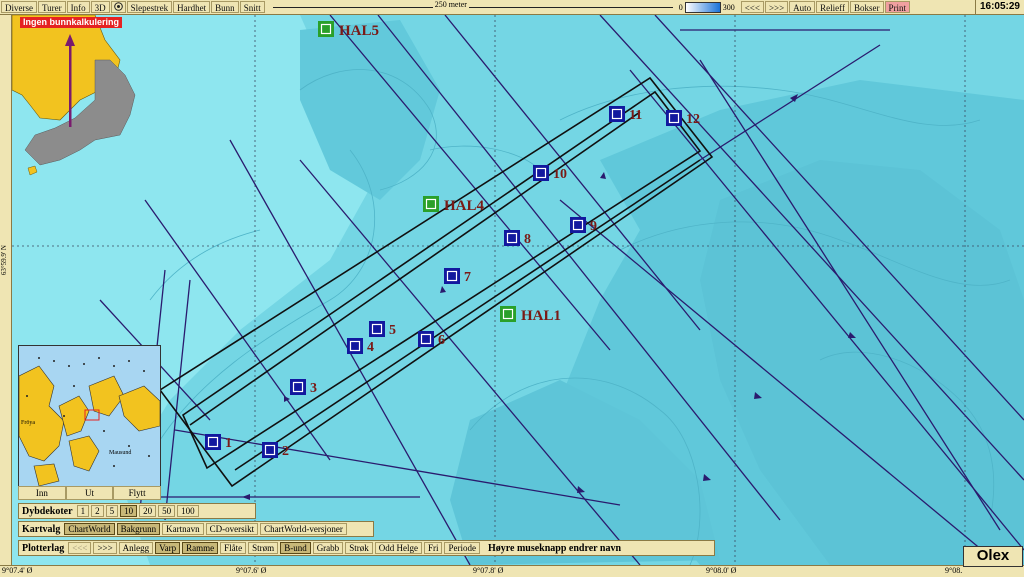 This screenshot has width=1024, height=577. What do you see at coordinates (776, 7) in the screenshot?
I see `next-button: >>>` at bounding box center [776, 7].